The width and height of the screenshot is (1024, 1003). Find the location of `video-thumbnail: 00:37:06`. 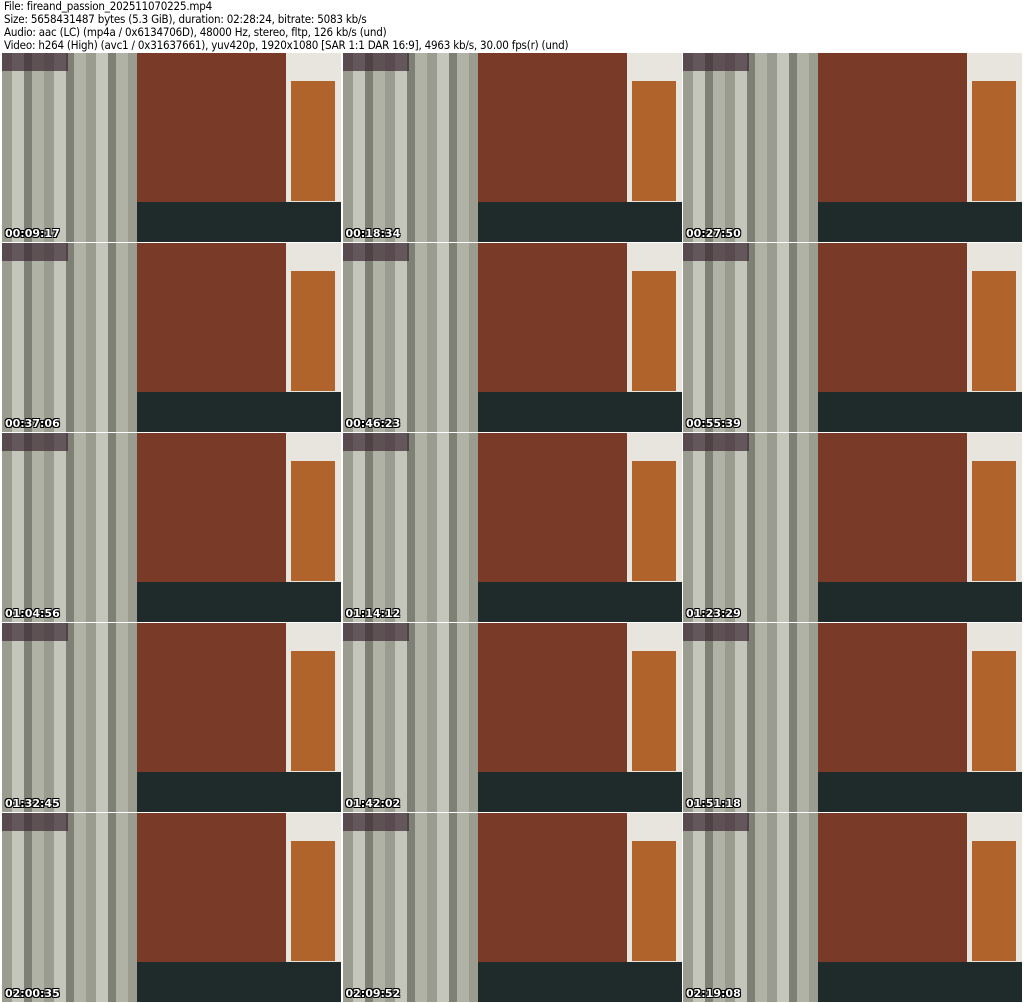

video-thumbnail: 00:37:06 is located at coordinates (171, 337).